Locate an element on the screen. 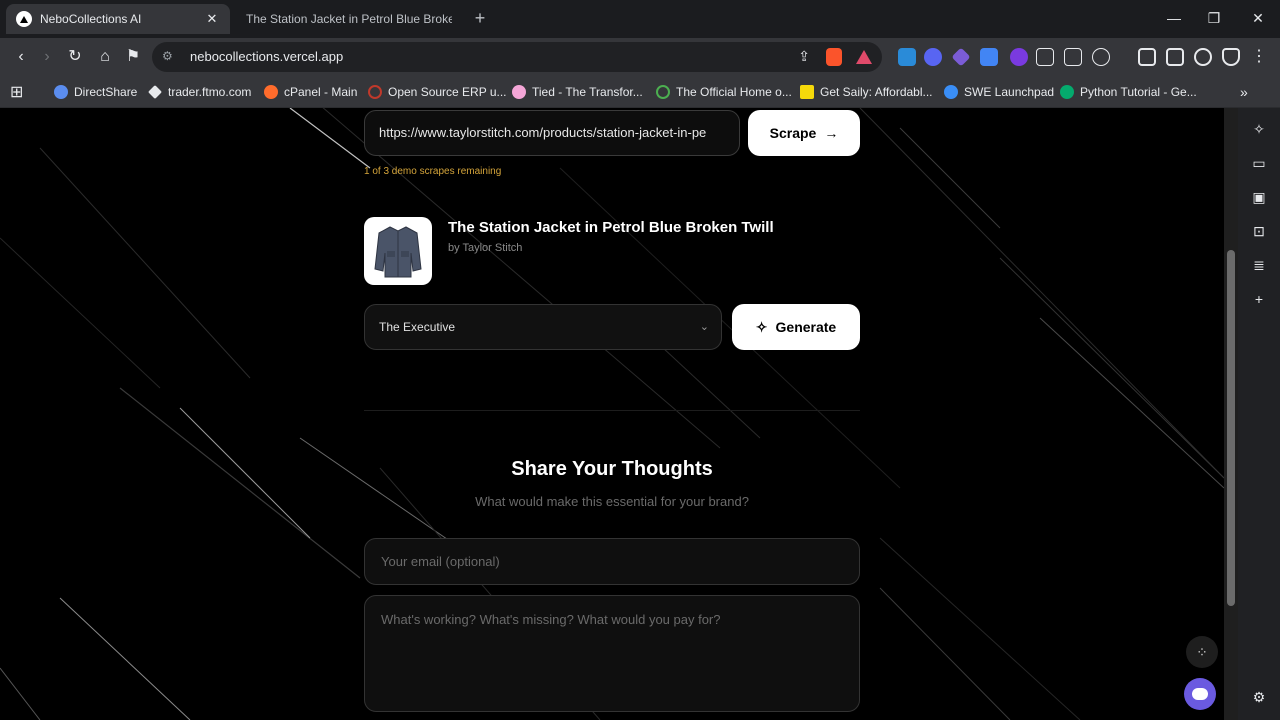 This screenshot has width=1280, height=720. leo-sparkle-icon: ✧ is located at coordinates (1259, 129).